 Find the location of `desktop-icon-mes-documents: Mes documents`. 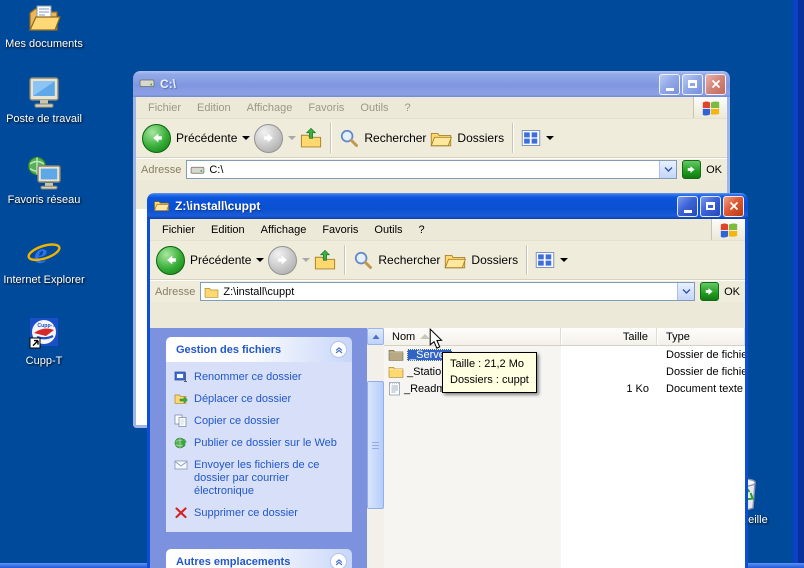

desktop-icon-mes-documents: Mes documents is located at coordinates (44, 26).